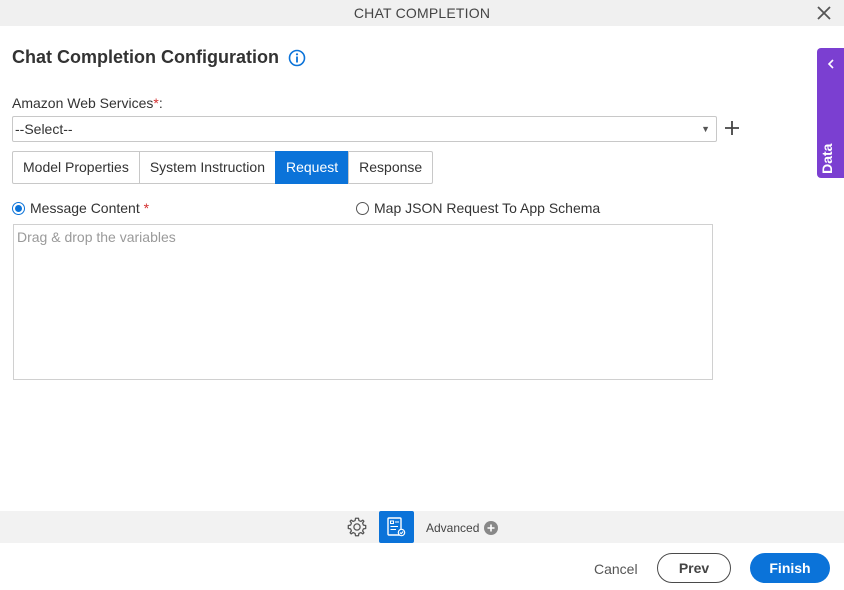 This screenshot has height=590, width=844. I want to click on add-icon, so click(732, 128).